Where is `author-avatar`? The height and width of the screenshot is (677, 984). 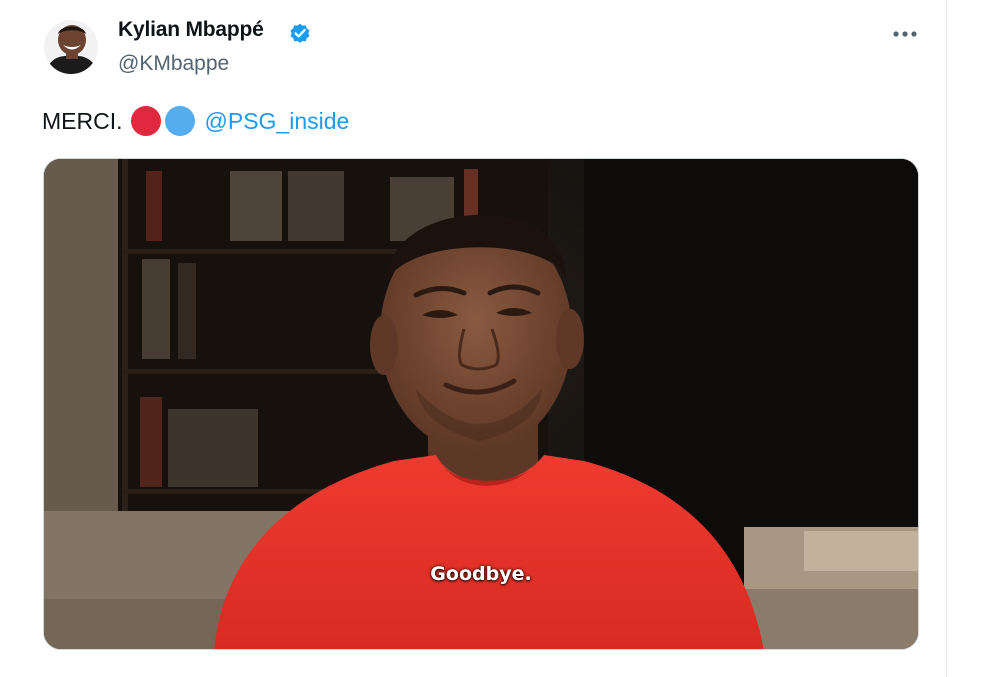
author-avatar is located at coordinates (71, 47).